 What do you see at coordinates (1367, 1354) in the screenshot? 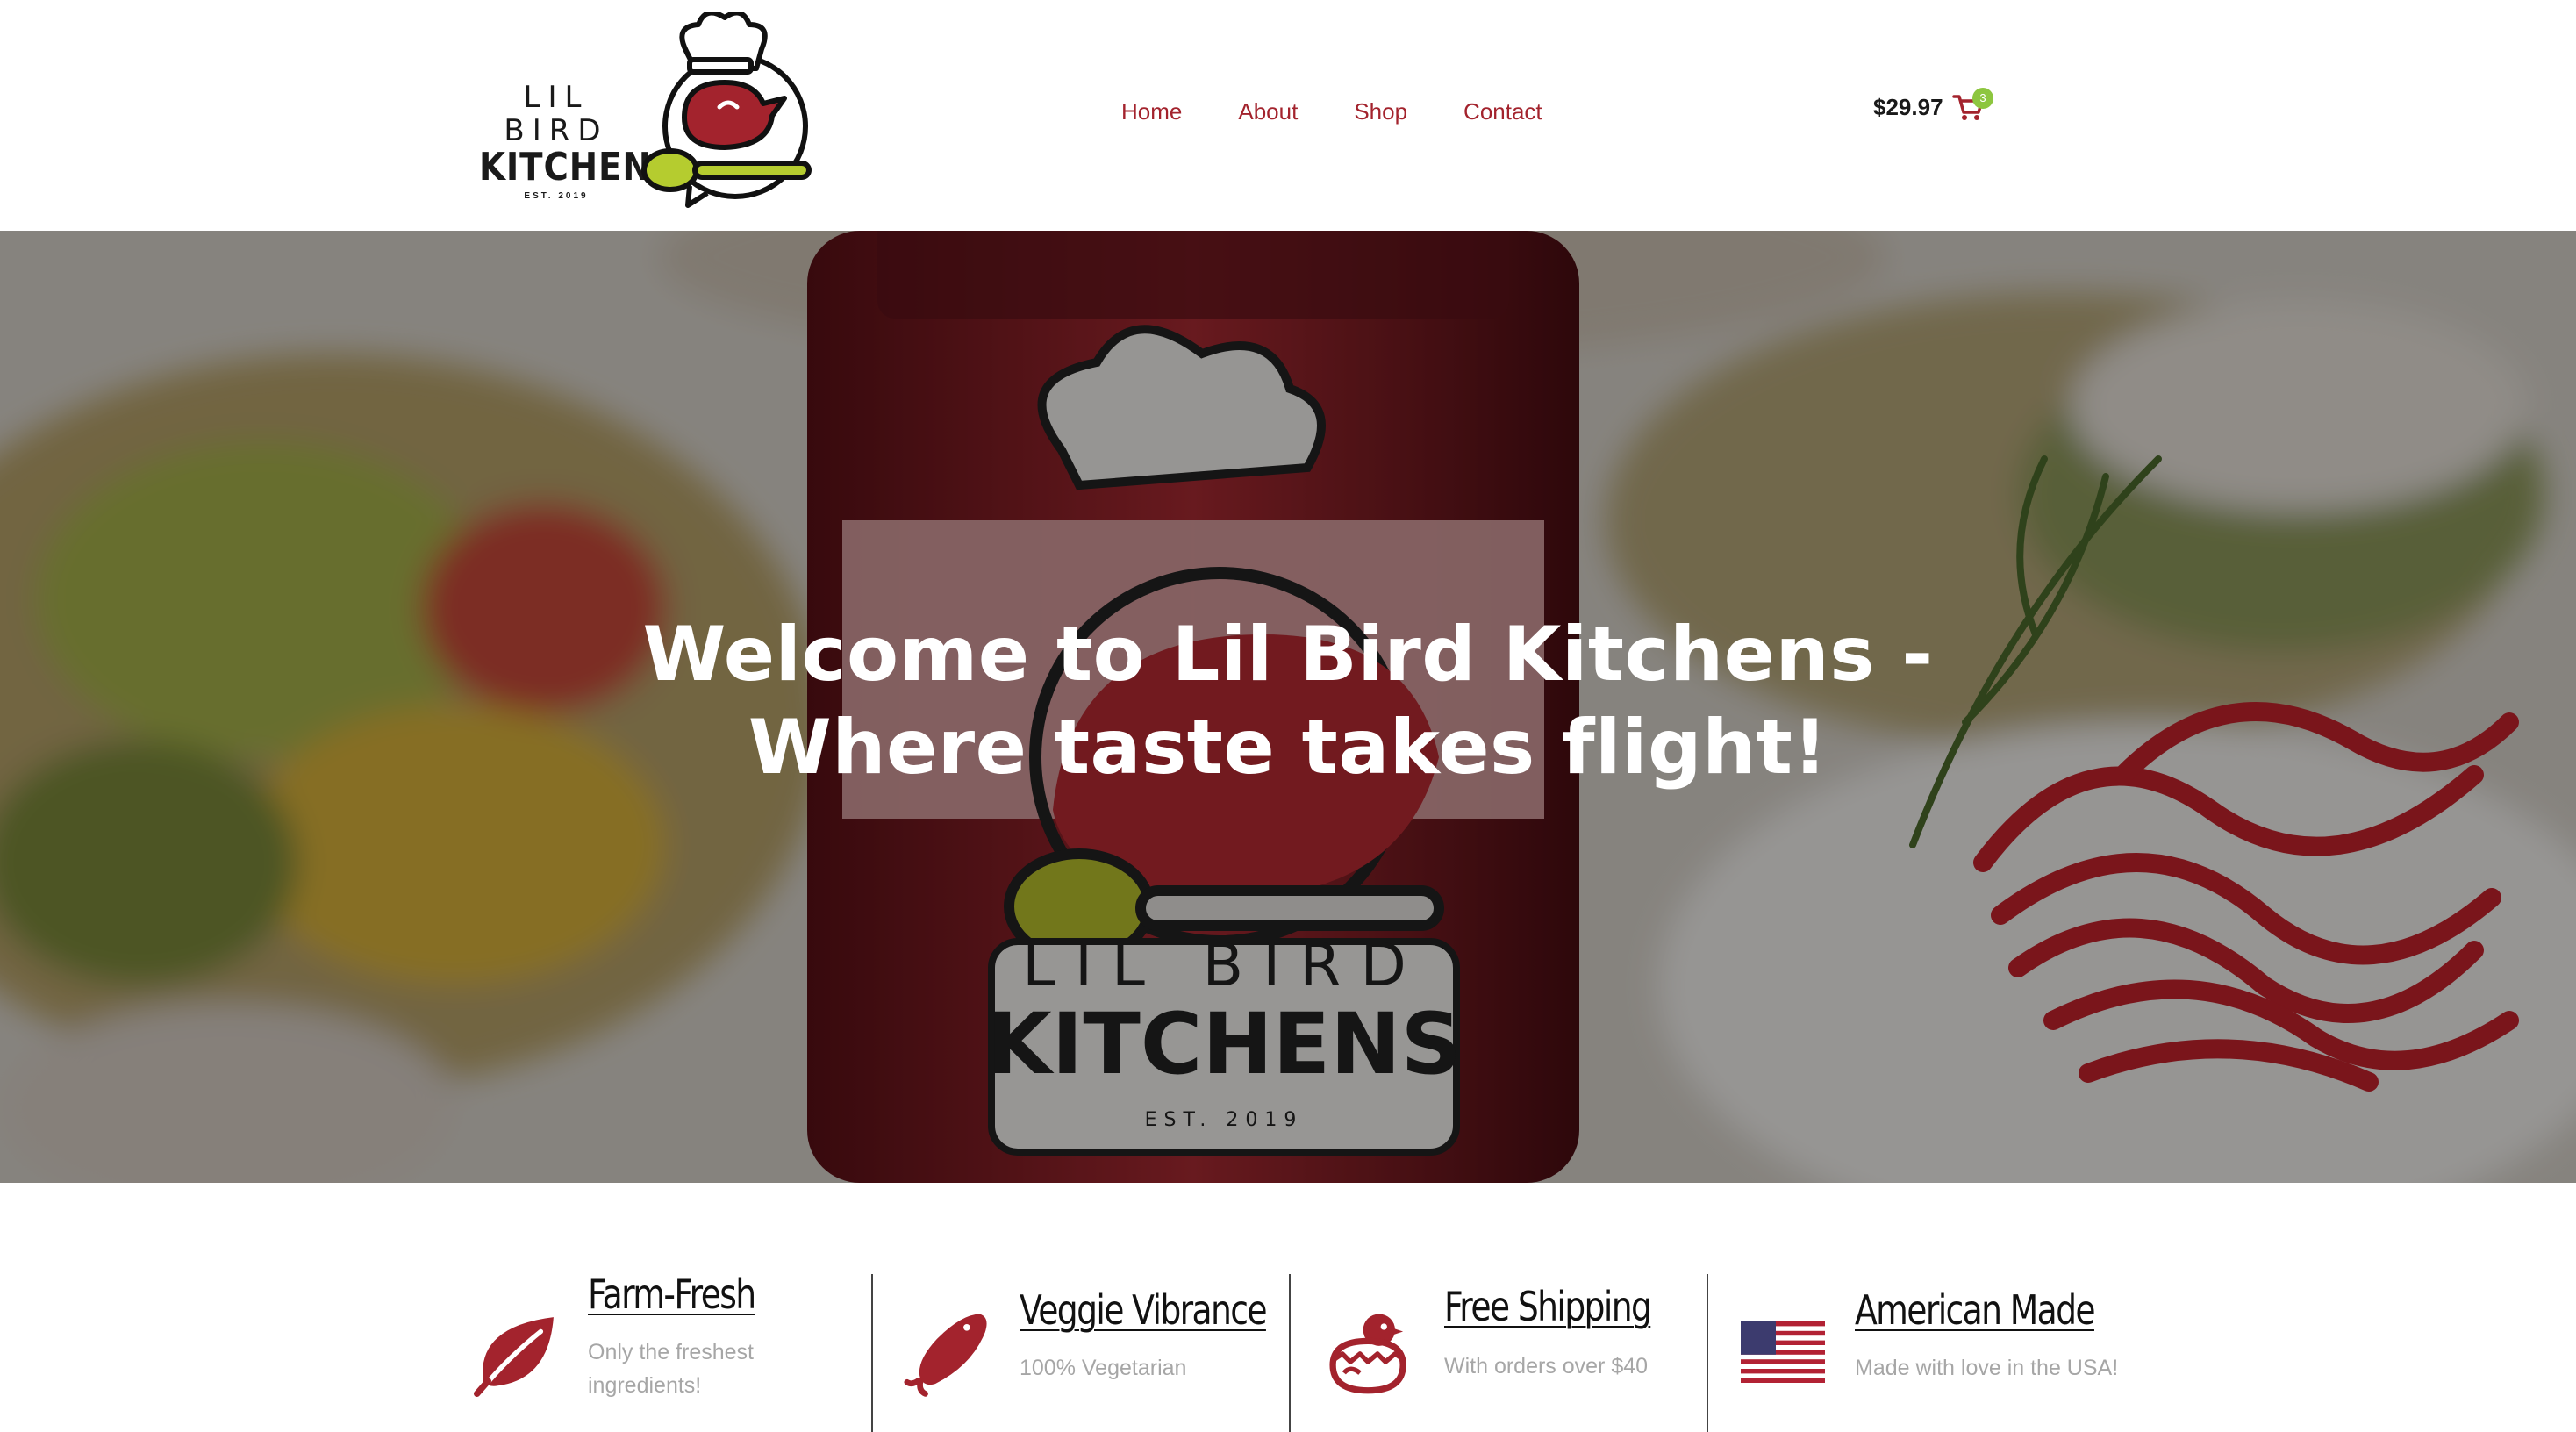
I see `hatching-bird-icon` at bounding box center [1367, 1354].